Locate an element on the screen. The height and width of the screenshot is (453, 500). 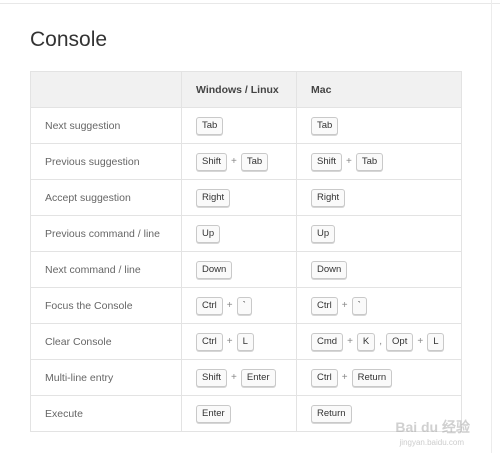
table-row: Focus the Console Ctrl + ` Ctrl + ` is located at coordinates (246, 305).